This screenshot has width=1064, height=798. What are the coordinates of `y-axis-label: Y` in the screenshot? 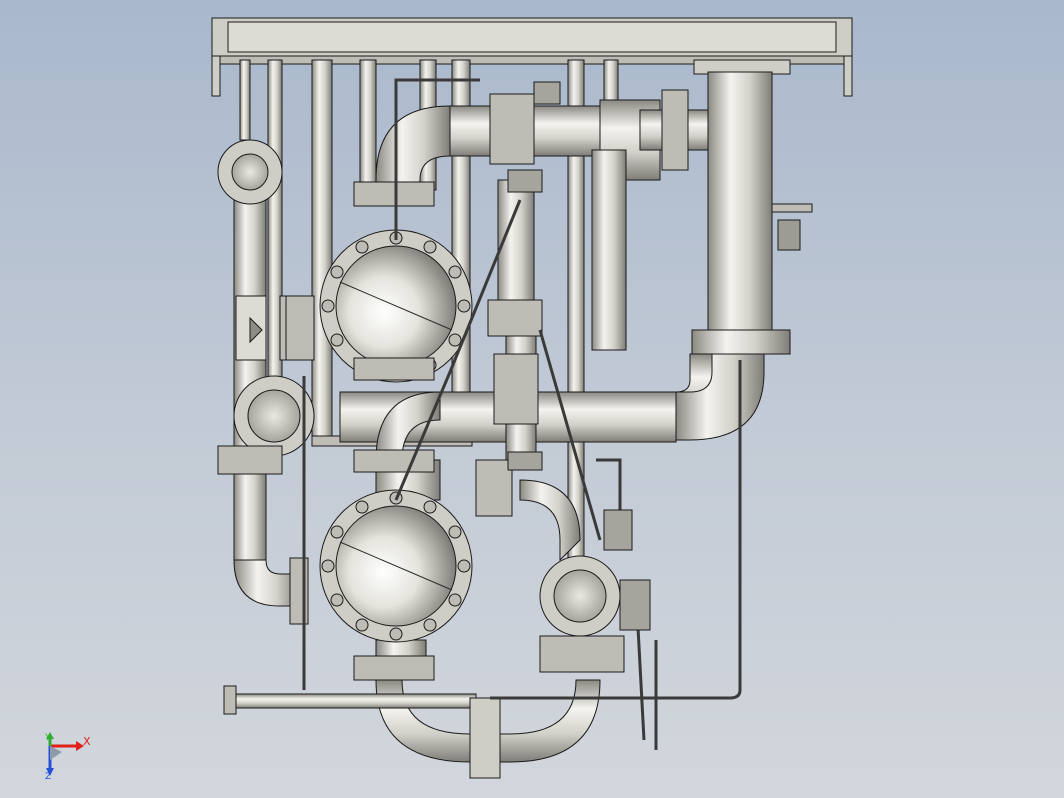 It's located at (48, 738).